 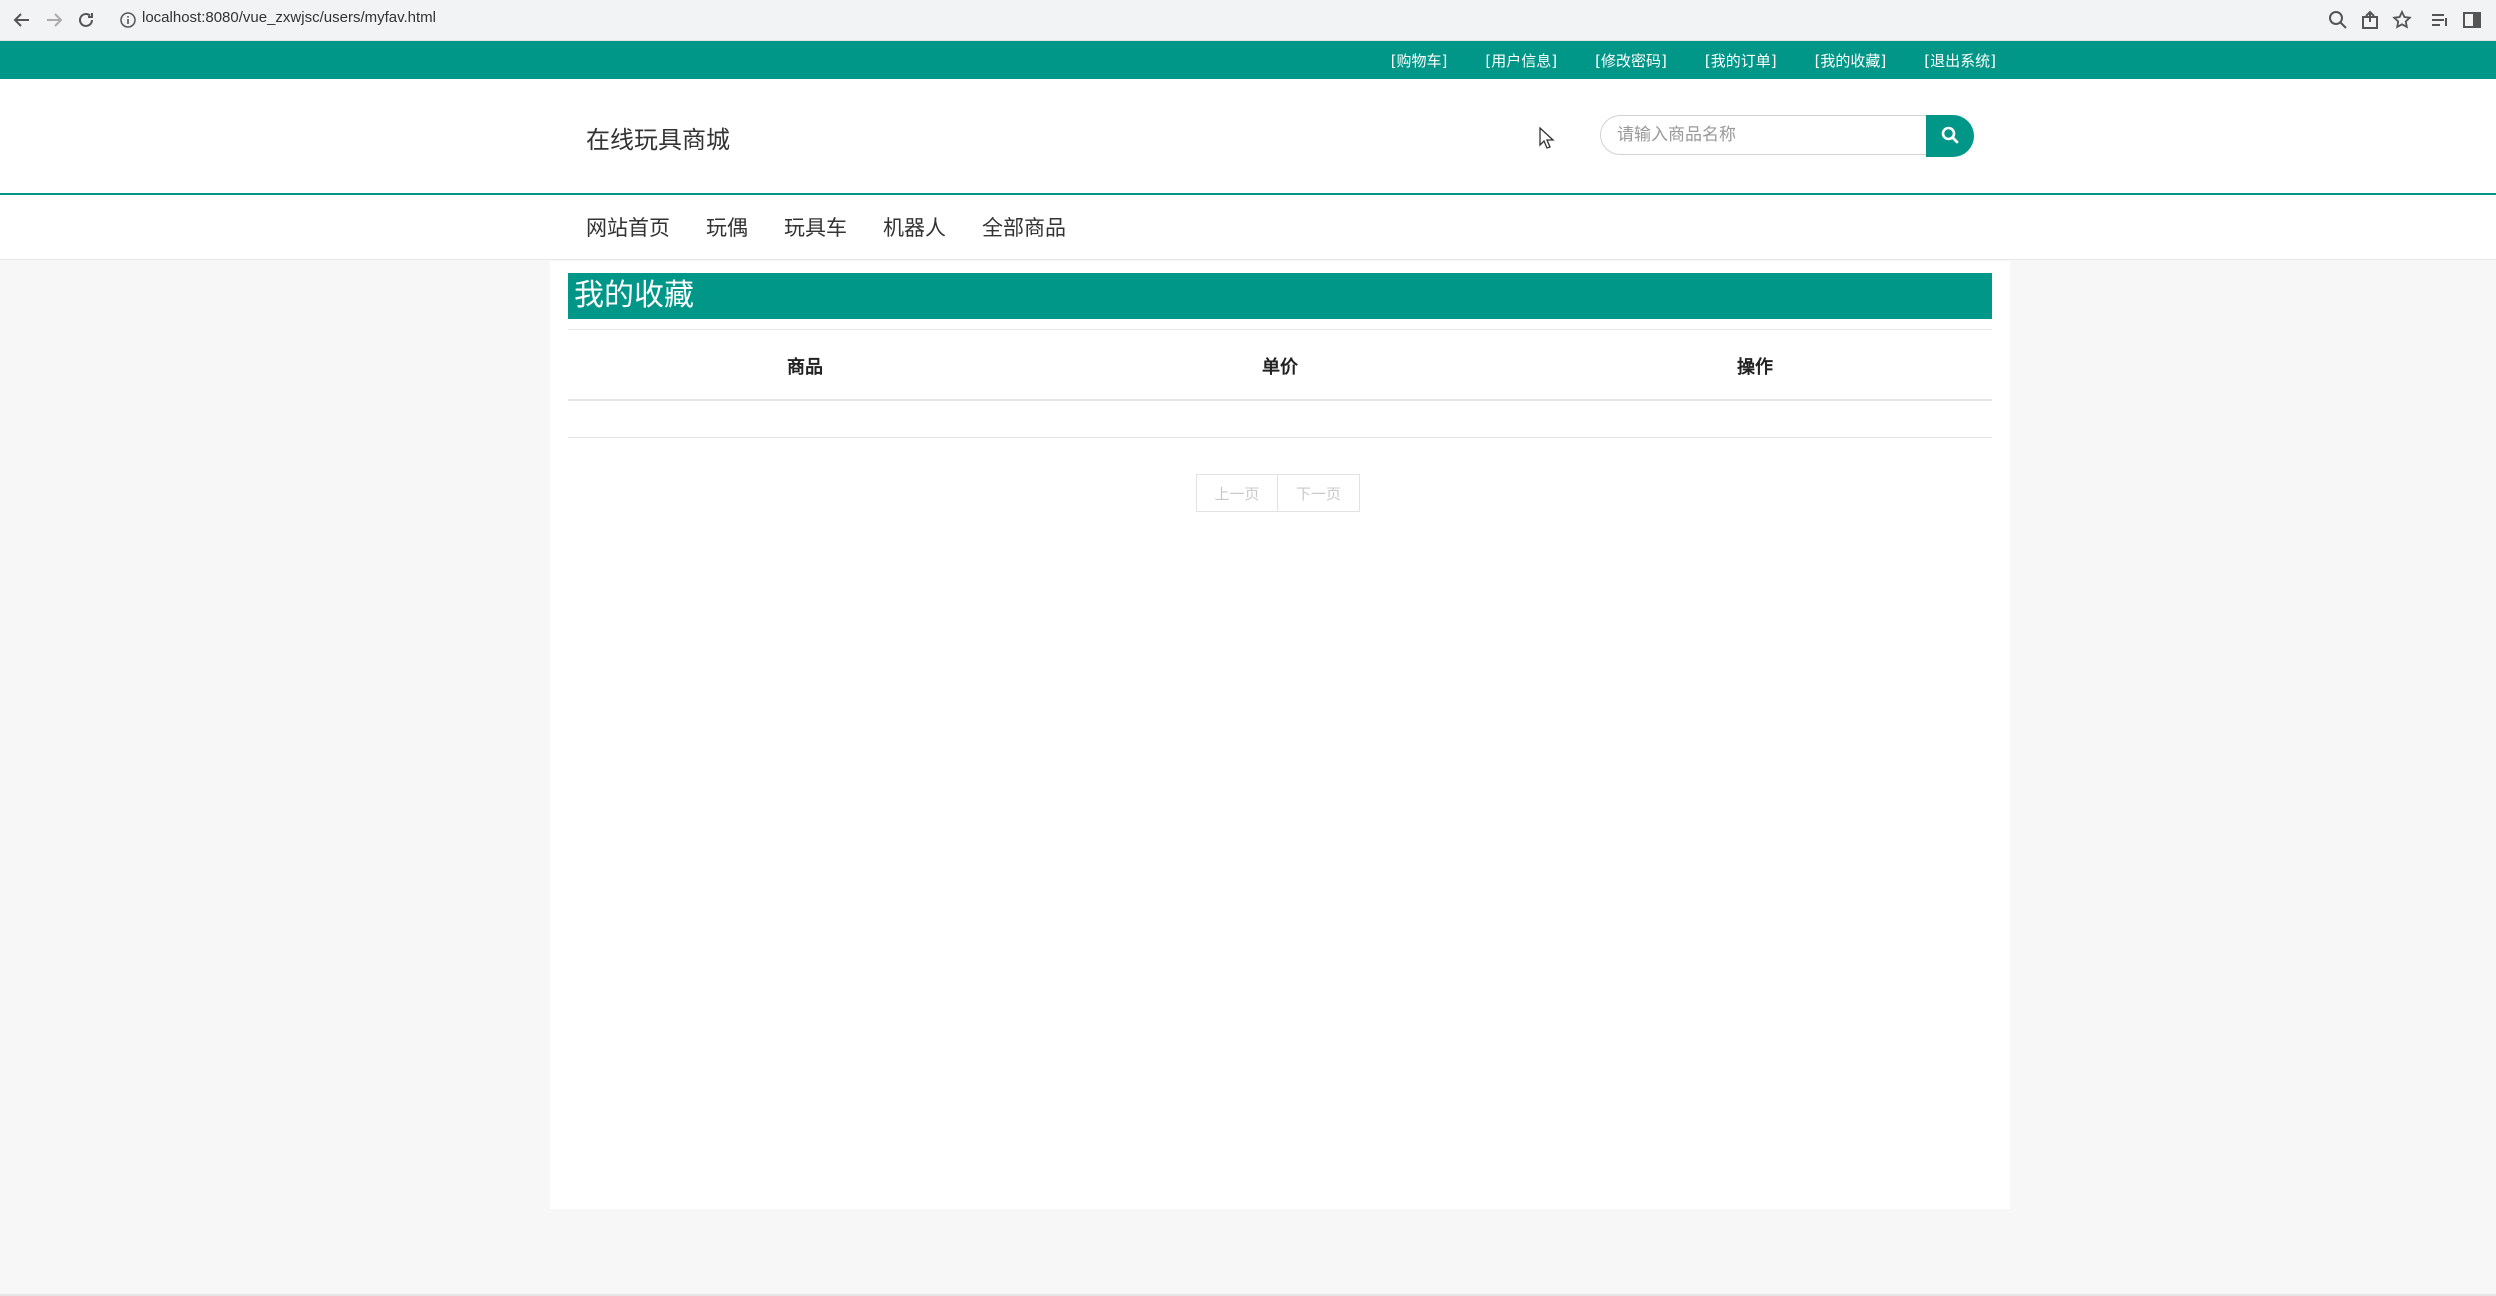 I want to click on user-info-link: [用户信息], so click(x=1521, y=60).